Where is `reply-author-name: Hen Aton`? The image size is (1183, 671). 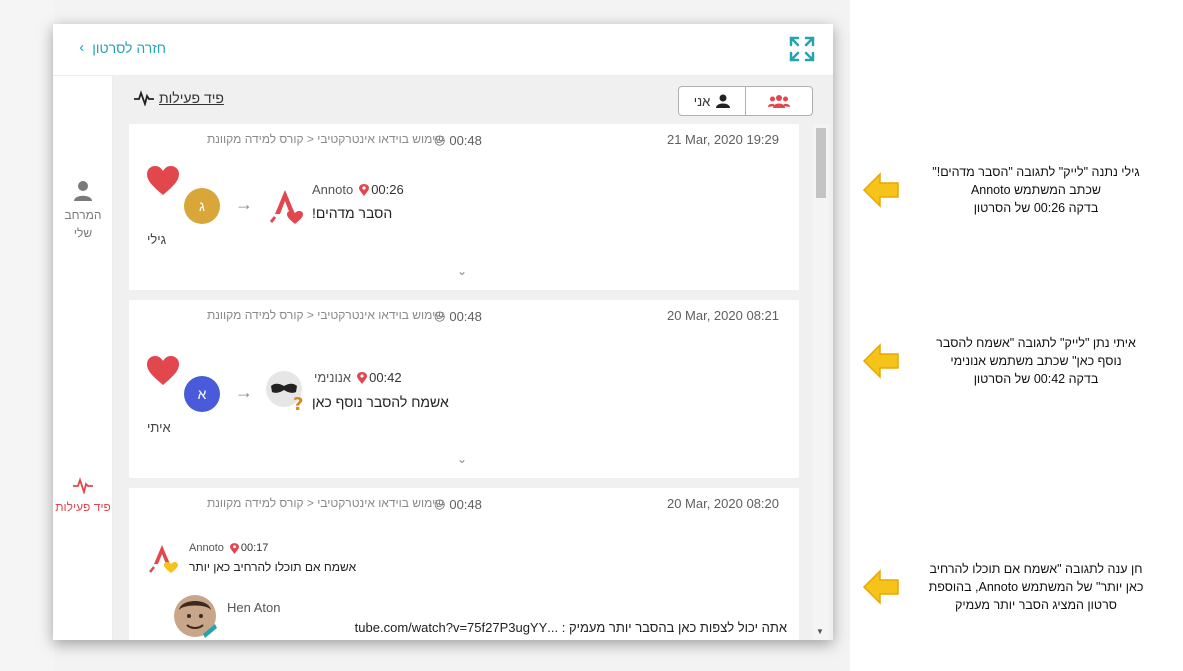
reply-author-name: Hen Aton is located at coordinates (254, 607).